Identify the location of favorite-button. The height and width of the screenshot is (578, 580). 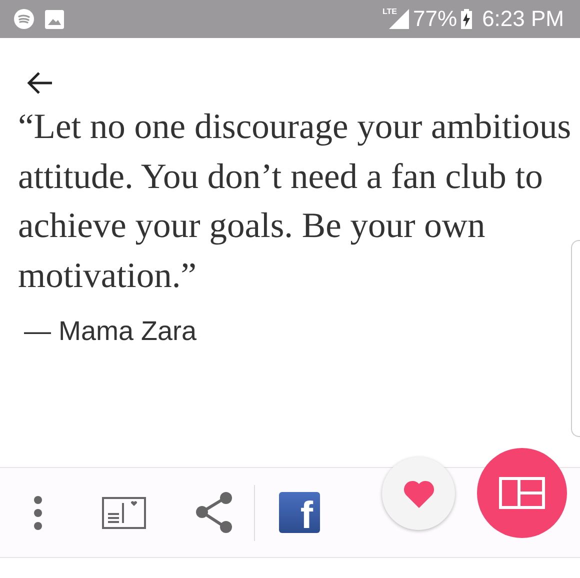
(418, 493).